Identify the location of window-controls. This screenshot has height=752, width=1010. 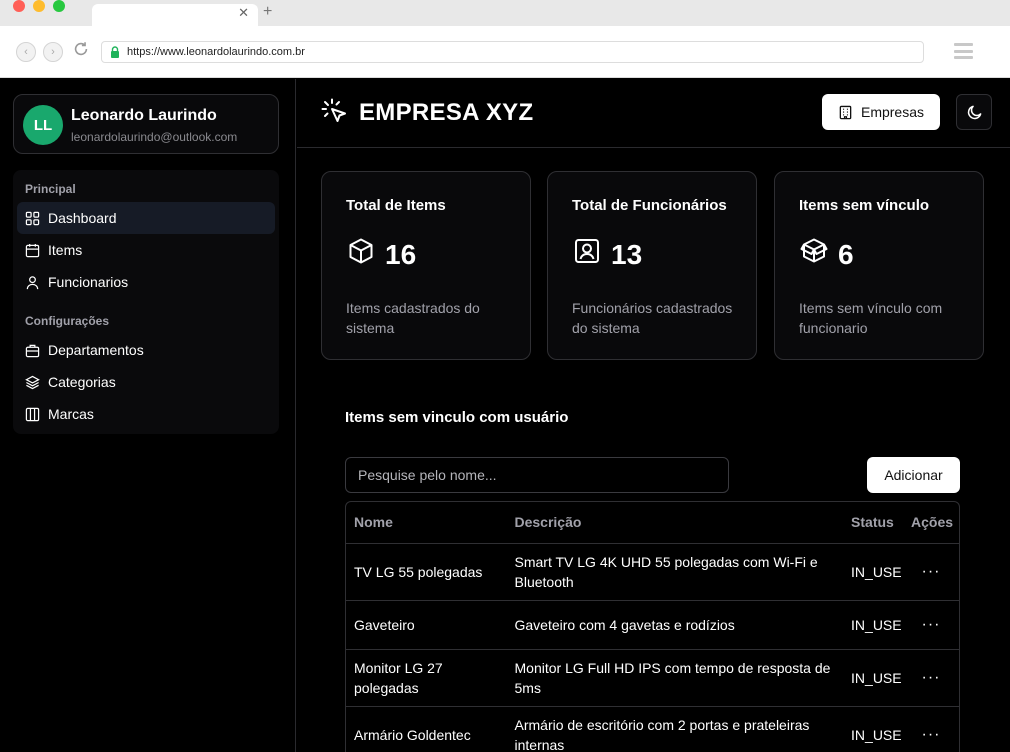
(39, 6).